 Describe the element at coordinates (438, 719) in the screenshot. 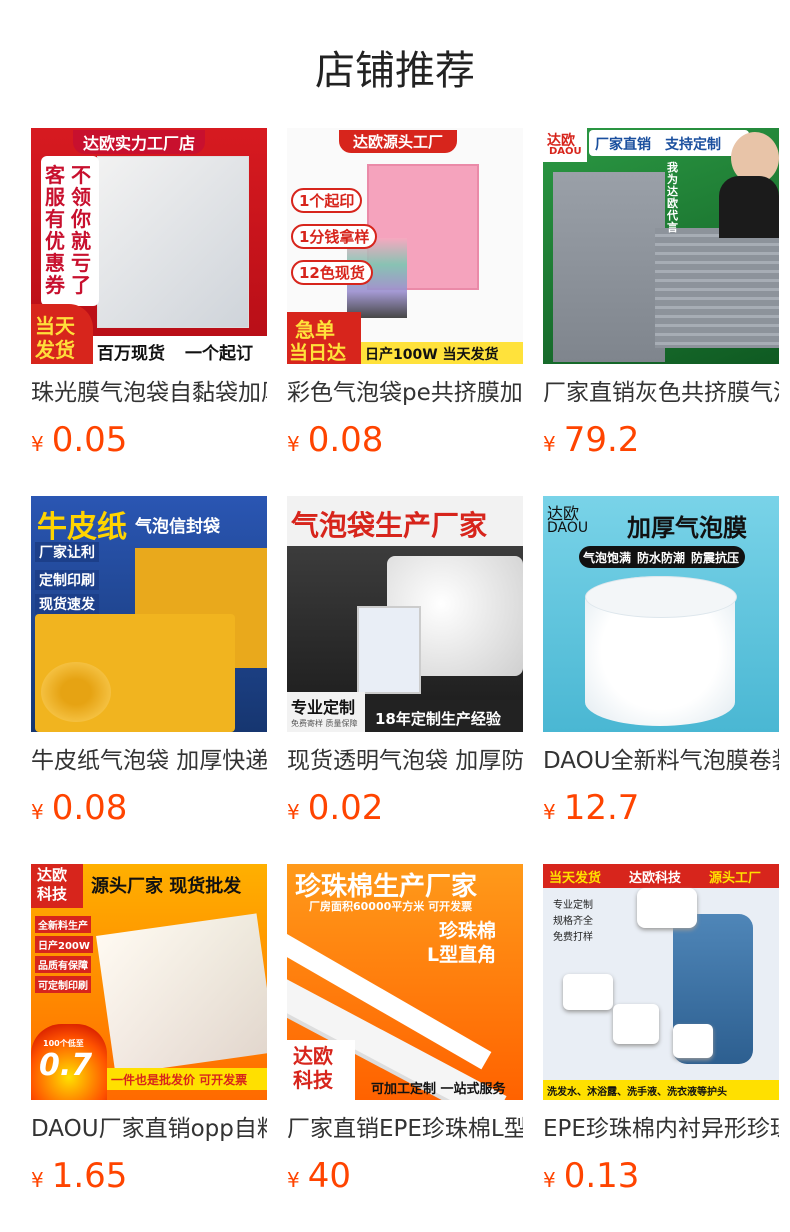

I see `image-bottom-text: 18年定制生产经验` at that location.